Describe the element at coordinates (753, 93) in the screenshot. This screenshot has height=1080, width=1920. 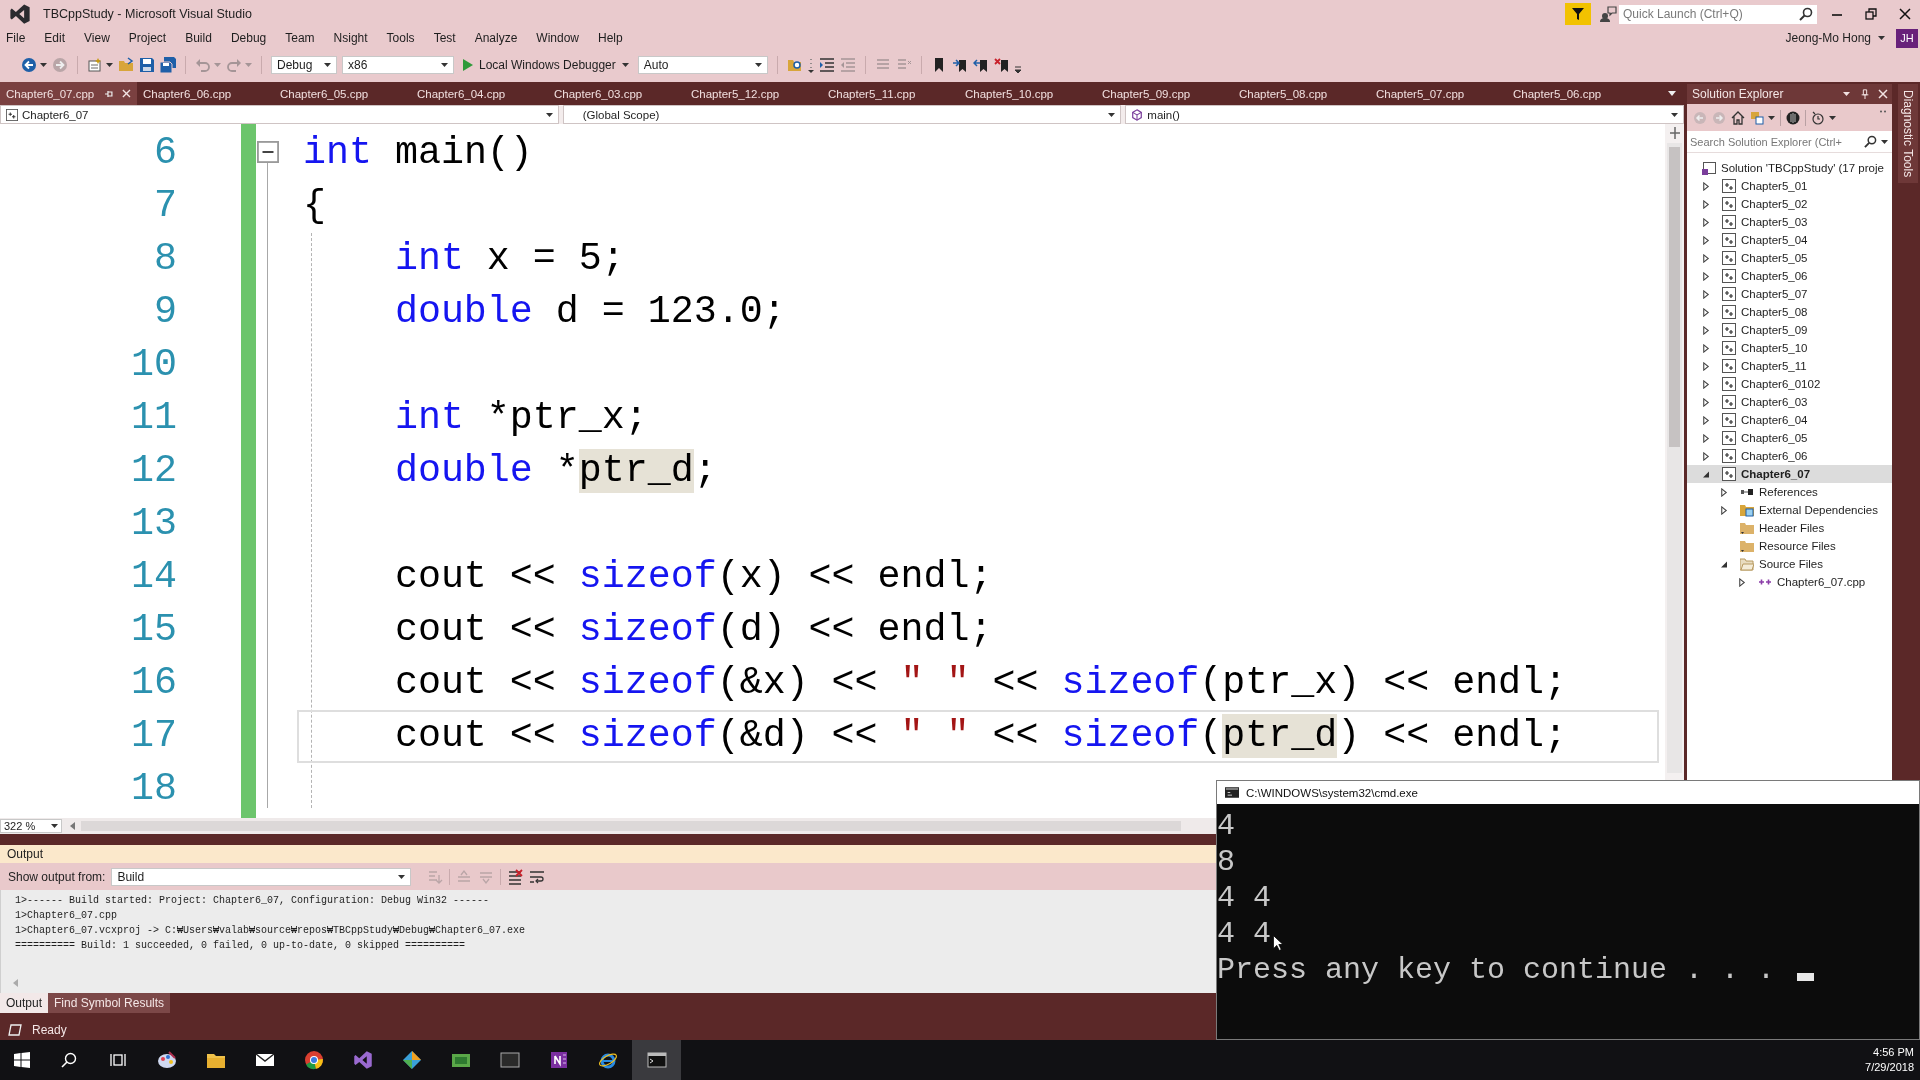
I see `document-tab: Chapter5_12.cpp` at that location.